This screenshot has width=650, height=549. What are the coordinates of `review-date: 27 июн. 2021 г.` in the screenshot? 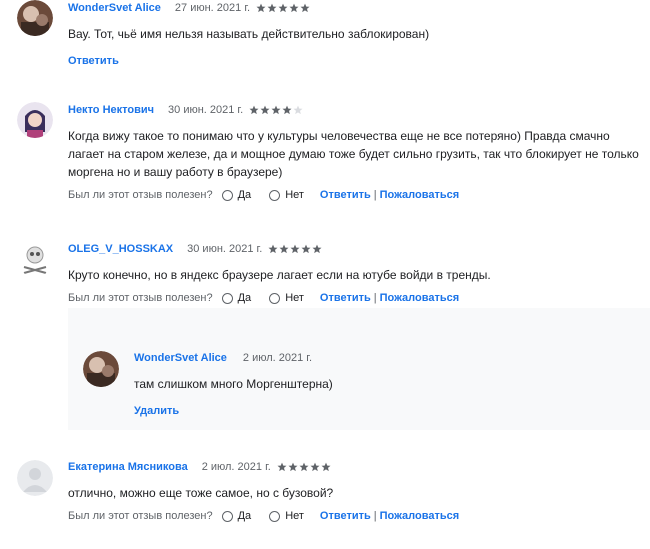 It's located at (212, 8).